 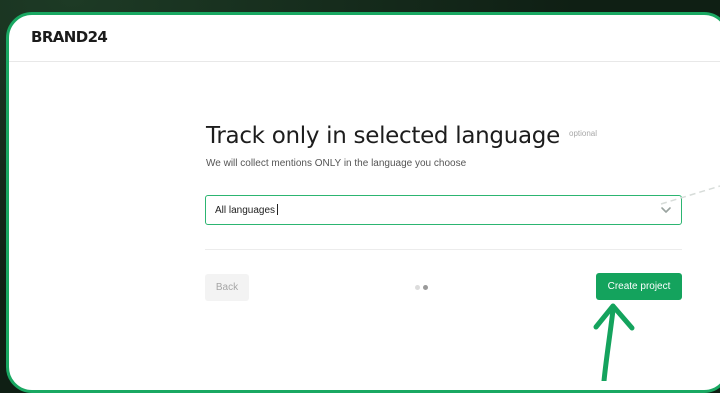 I want to click on page-title: Track only in selected language, so click(x=383, y=136).